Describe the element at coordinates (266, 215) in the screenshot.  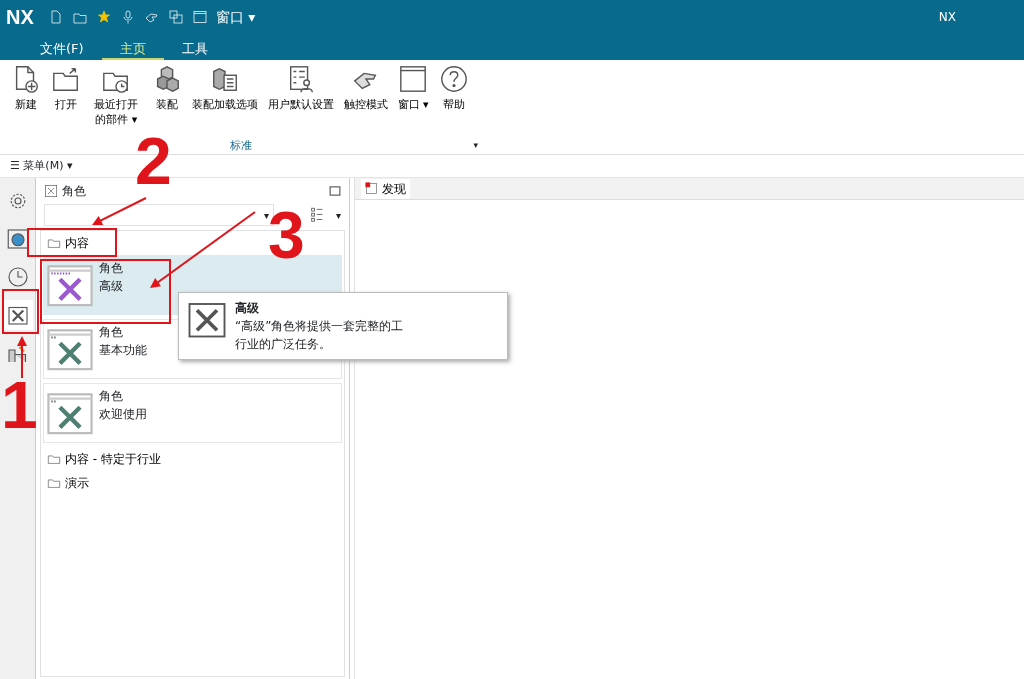
I see `caret-icon: ▾` at that location.